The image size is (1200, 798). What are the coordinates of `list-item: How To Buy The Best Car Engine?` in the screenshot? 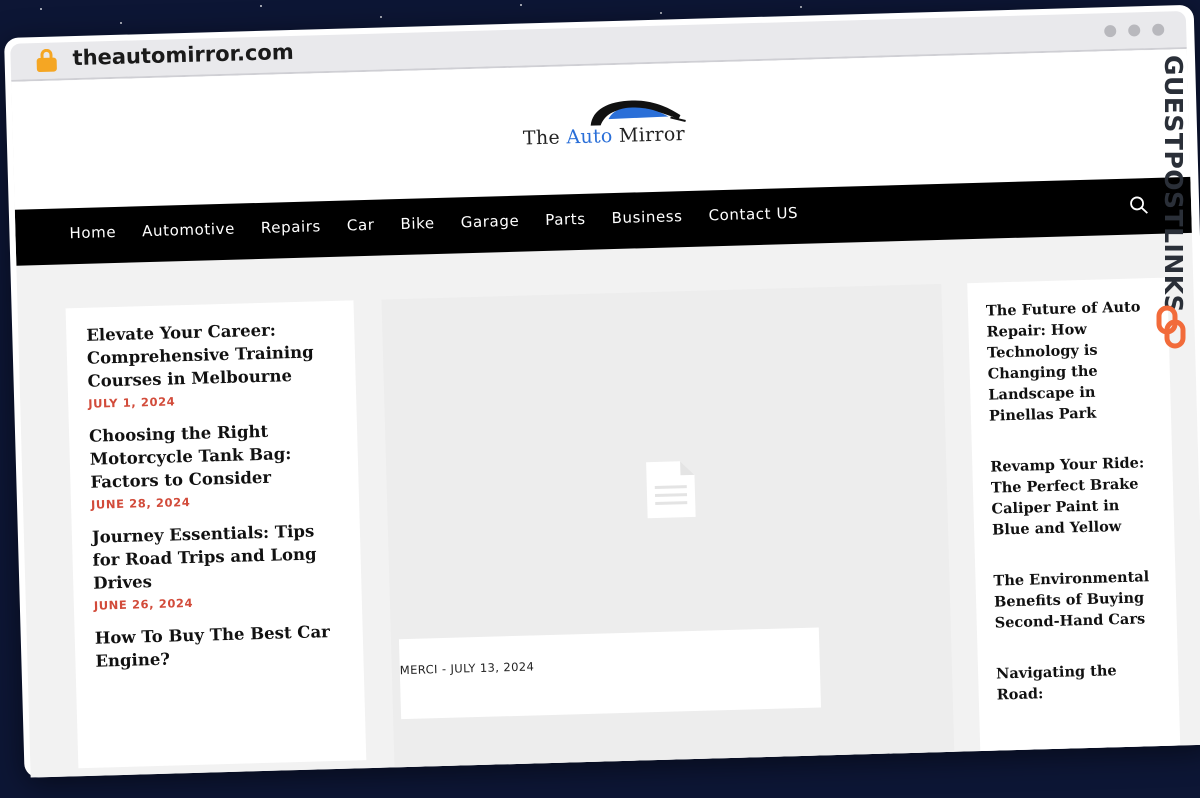 It's located at (218, 646).